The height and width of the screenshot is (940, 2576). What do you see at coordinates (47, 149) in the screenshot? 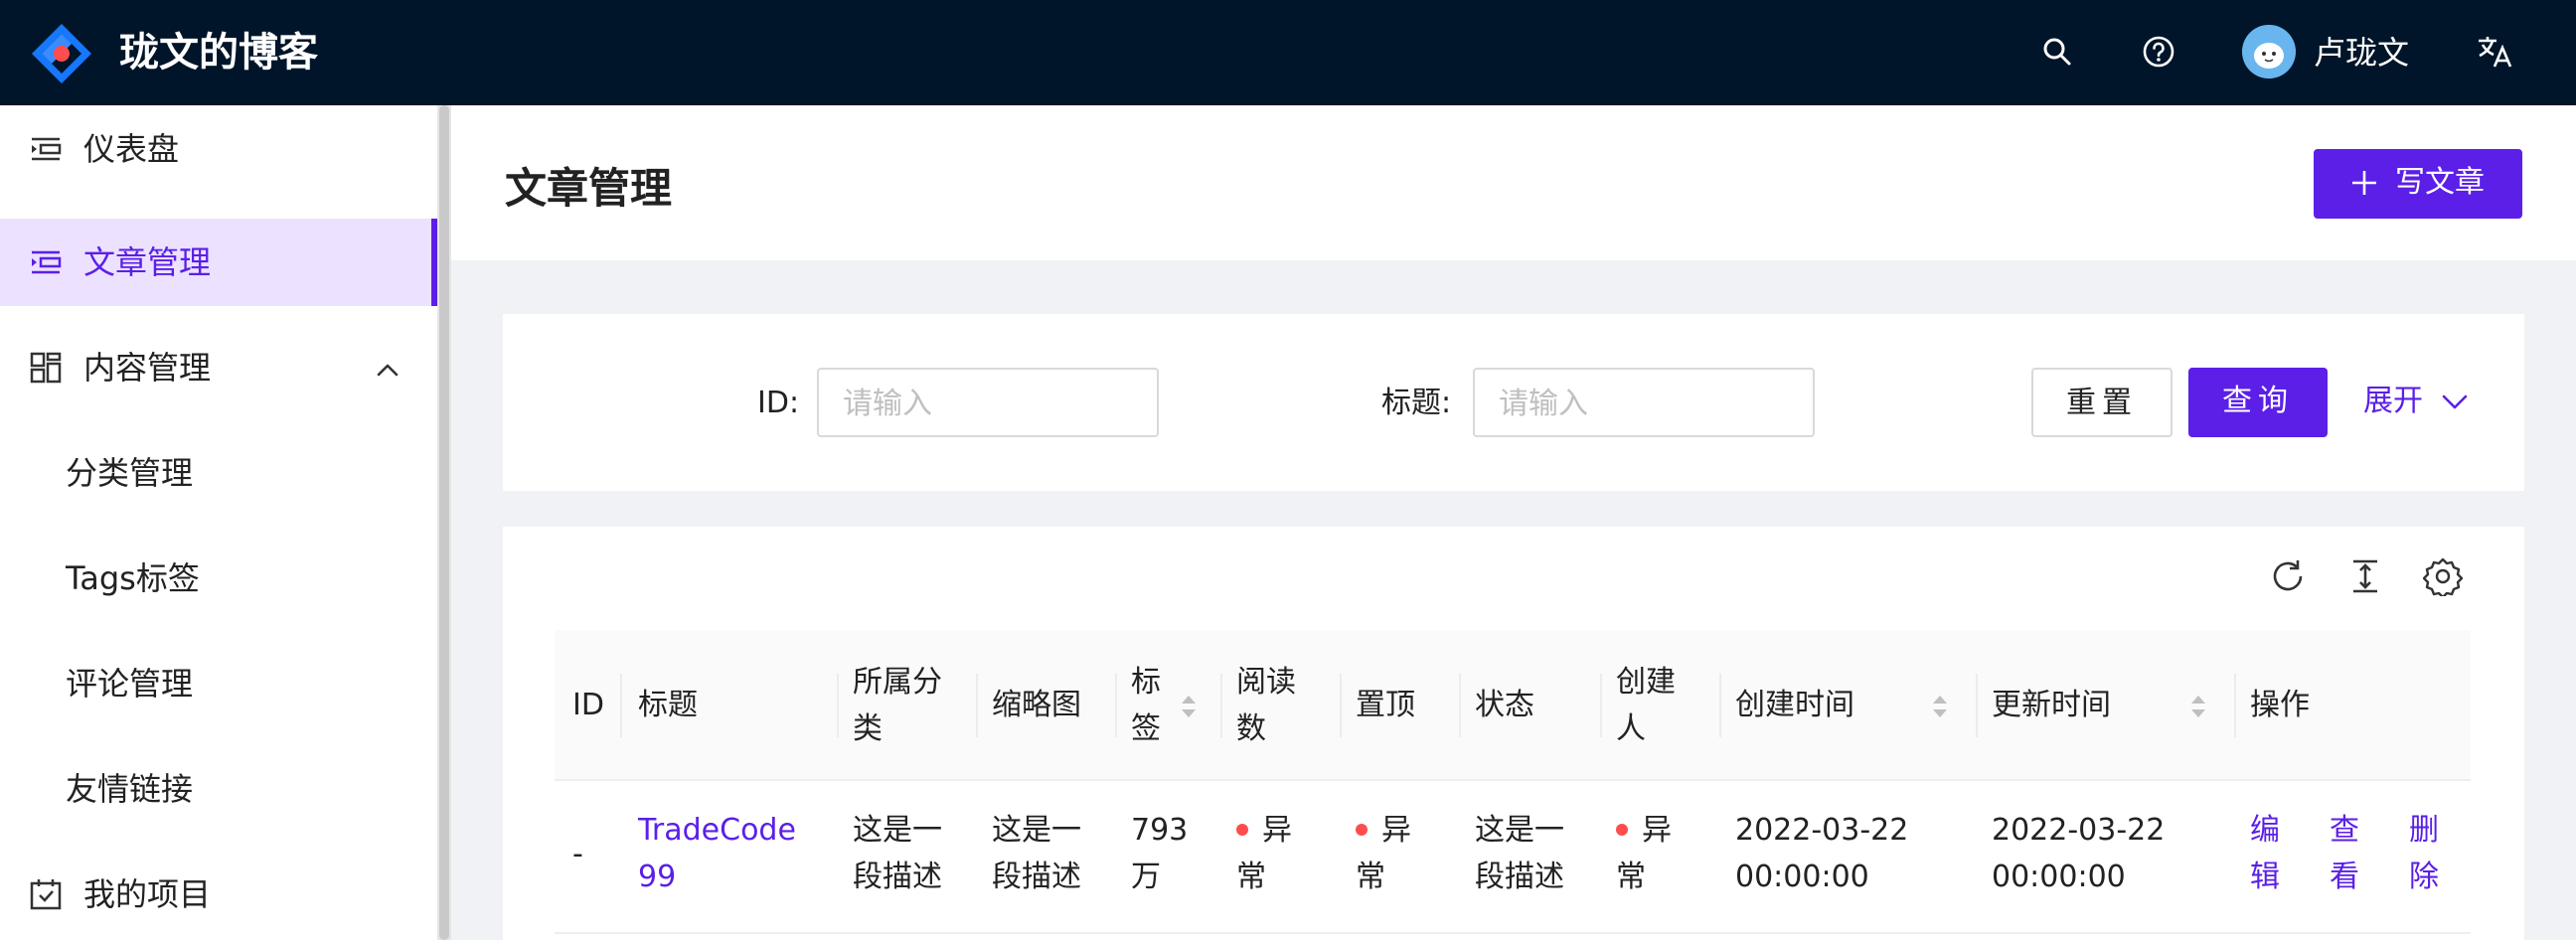
I see `dashboard-icon` at bounding box center [47, 149].